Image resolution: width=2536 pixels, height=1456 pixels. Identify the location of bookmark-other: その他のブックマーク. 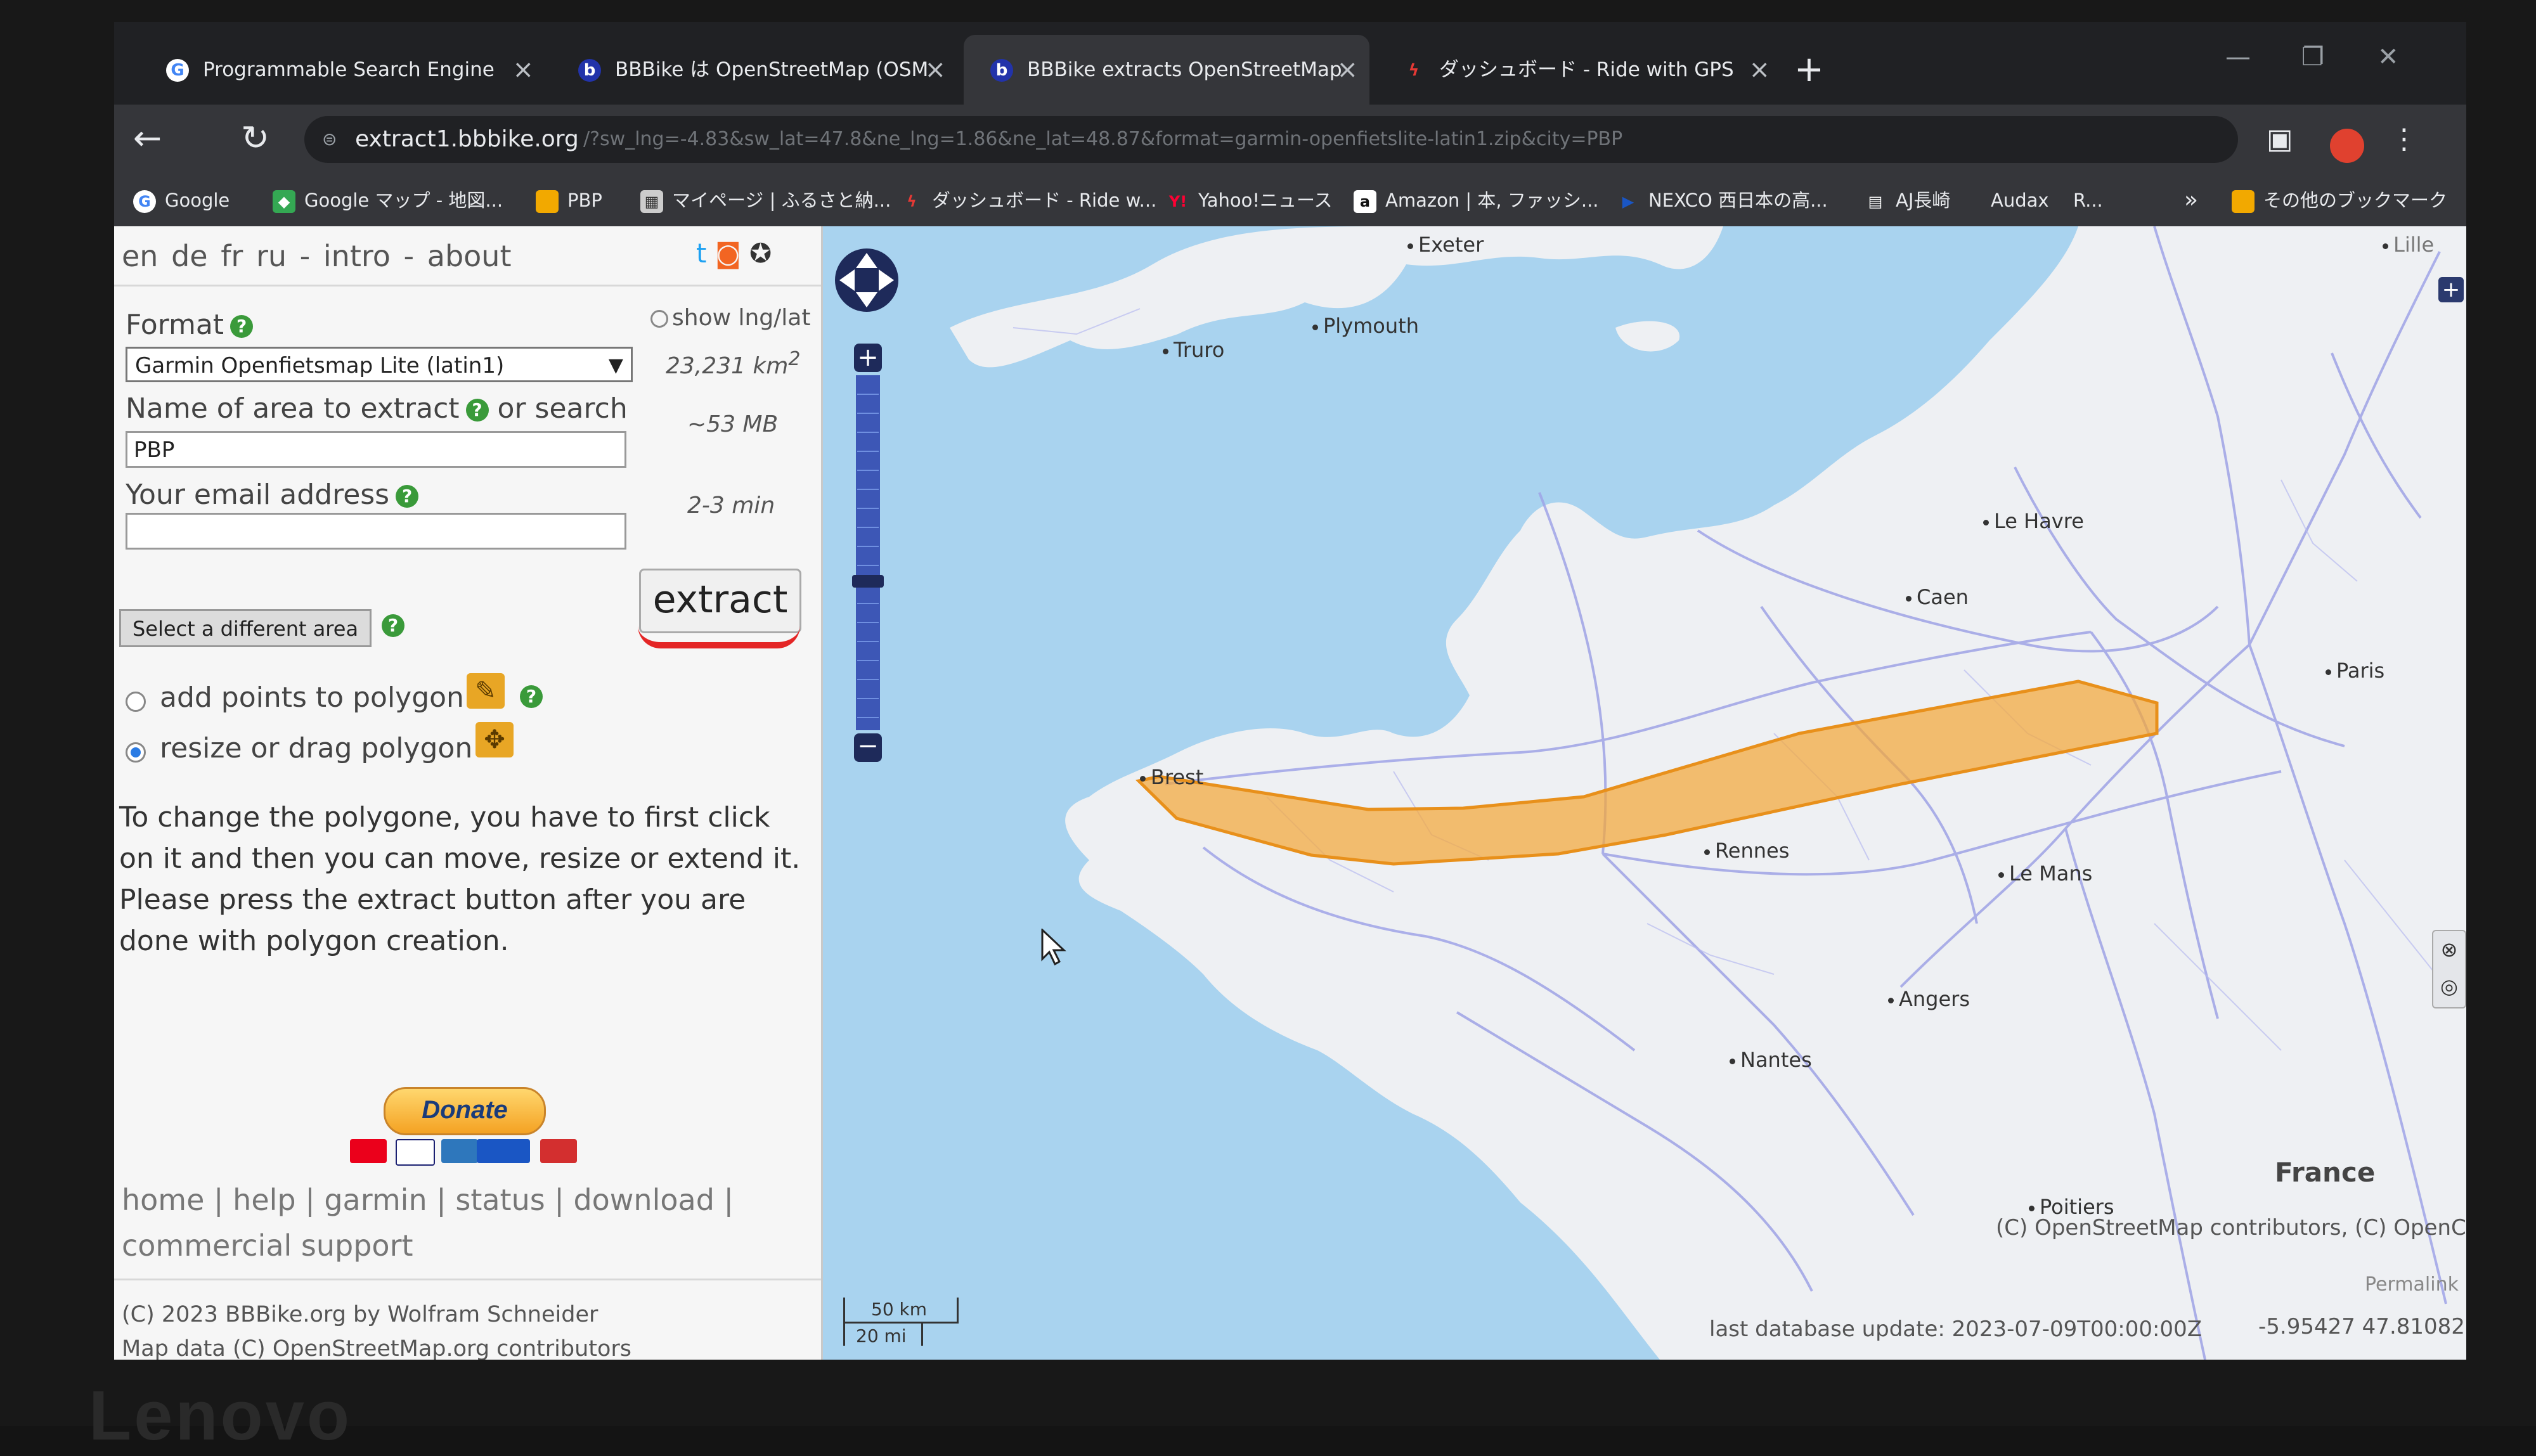
(2339, 200).